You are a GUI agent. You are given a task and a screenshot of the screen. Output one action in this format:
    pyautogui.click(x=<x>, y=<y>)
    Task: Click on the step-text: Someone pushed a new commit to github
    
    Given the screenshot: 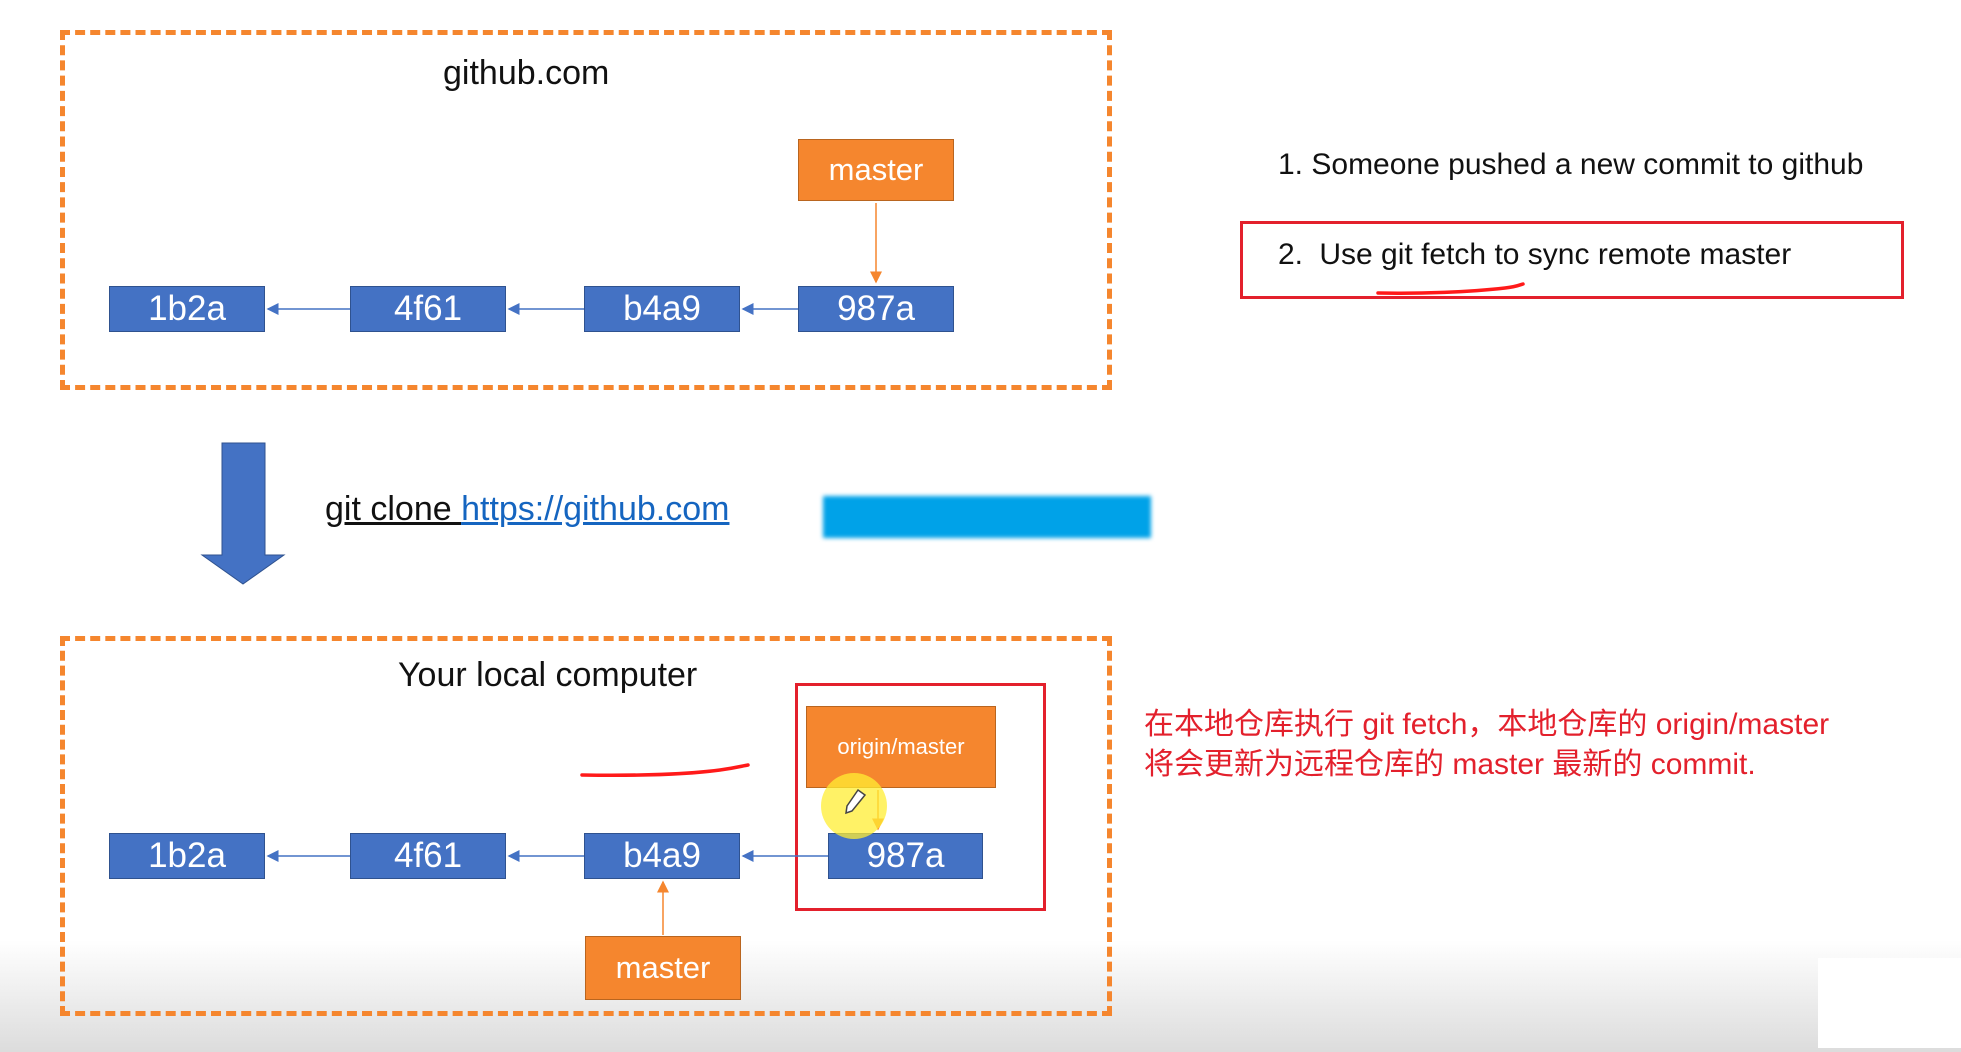 What is the action you would take?
    pyautogui.click(x=1587, y=164)
    